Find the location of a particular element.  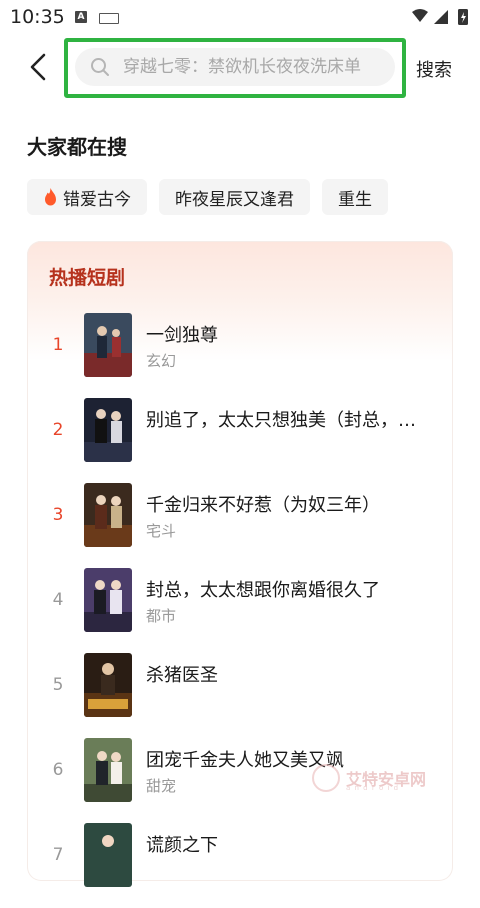

rank-item: 4 封总，太太想跟你离婚很久了 都市 is located at coordinates (240, 610).